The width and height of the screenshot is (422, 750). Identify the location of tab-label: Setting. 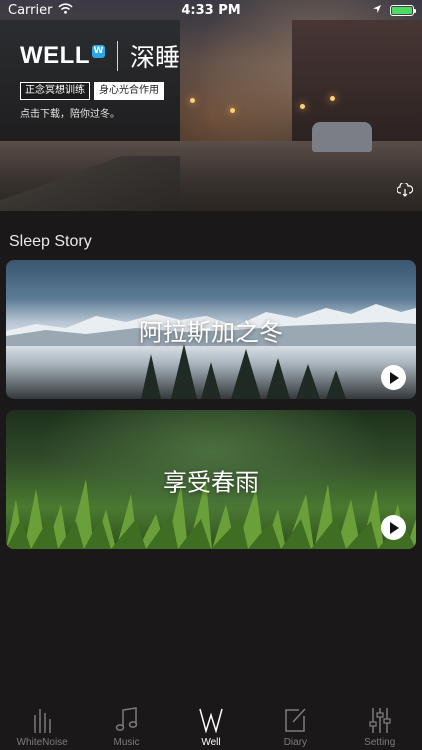
(380, 742).